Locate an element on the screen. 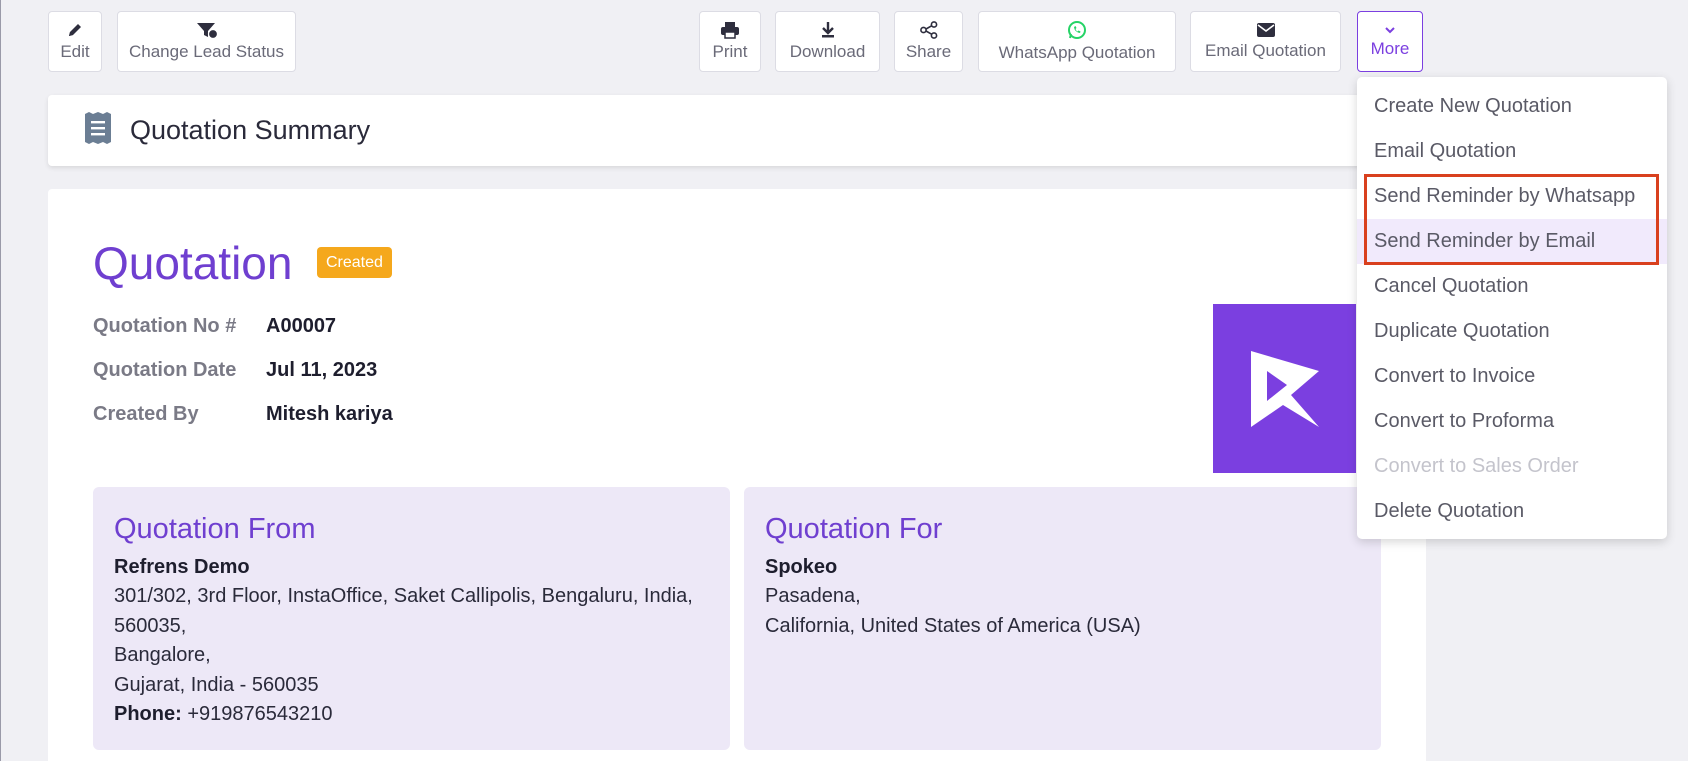 Image resolution: width=1688 pixels, height=761 pixels. change-lead-status-button: Change Lead Status is located at coordinates (206, 41).